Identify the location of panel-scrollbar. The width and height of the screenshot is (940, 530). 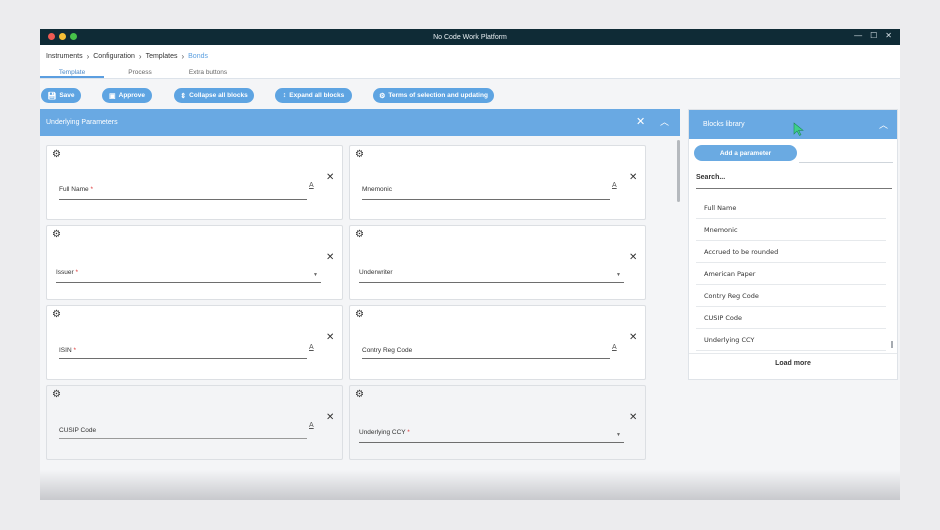
(678, 171).